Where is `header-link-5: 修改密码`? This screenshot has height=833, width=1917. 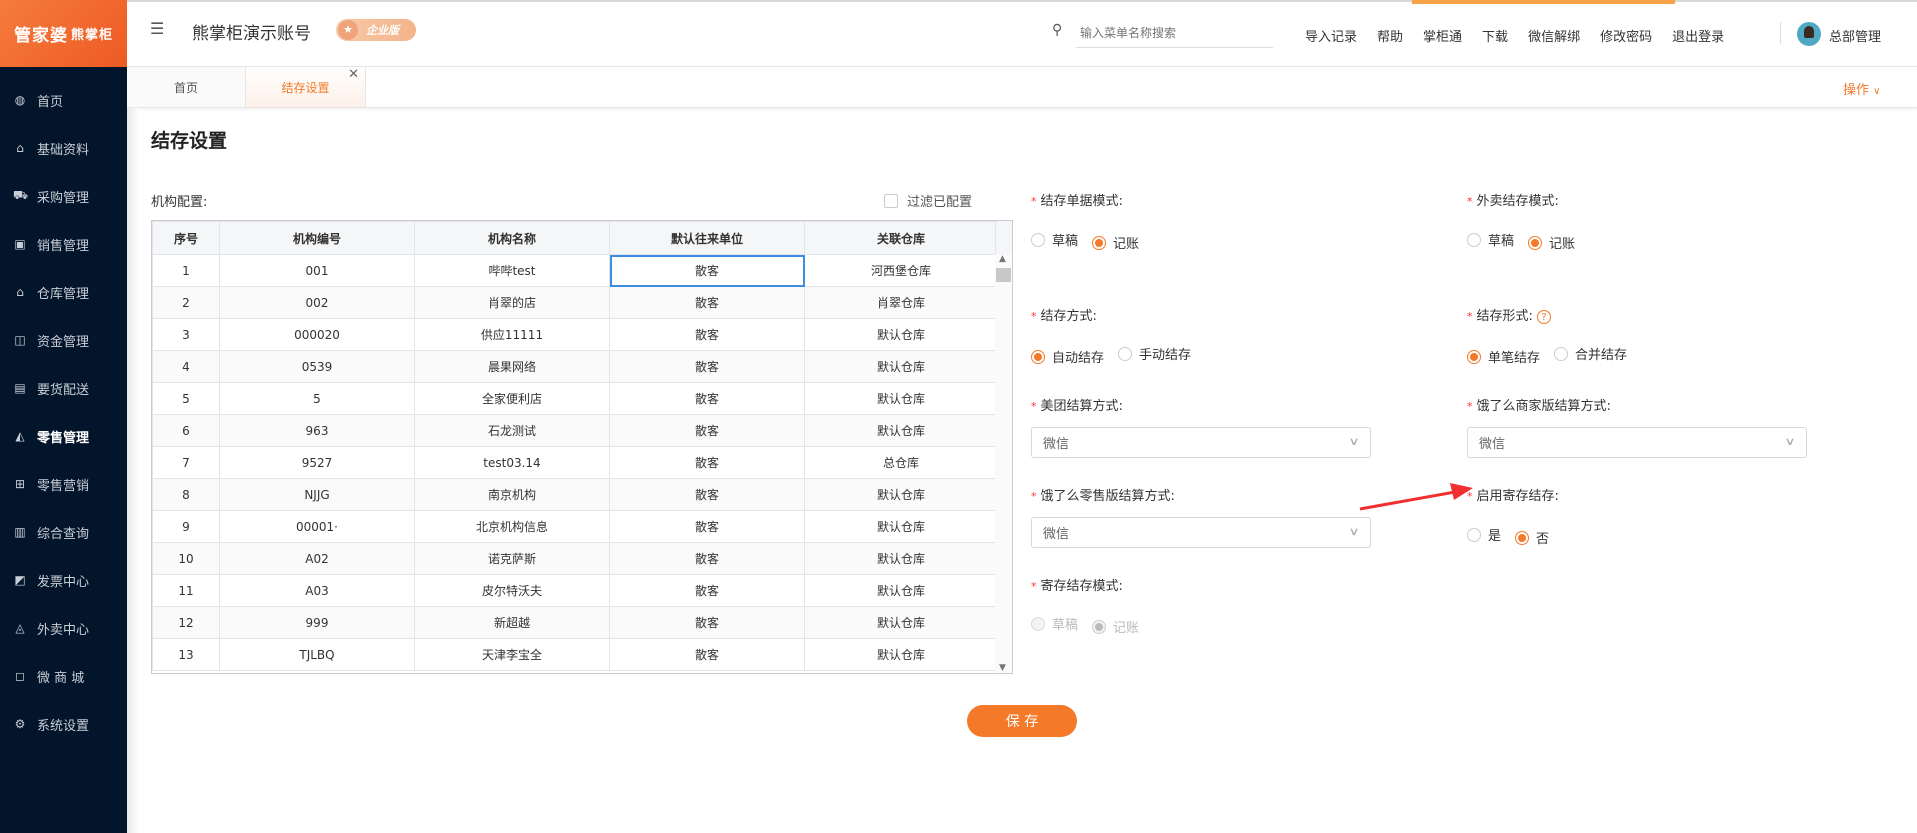 header-link-5: 修改密码 is located at coordinates (1626, 35).